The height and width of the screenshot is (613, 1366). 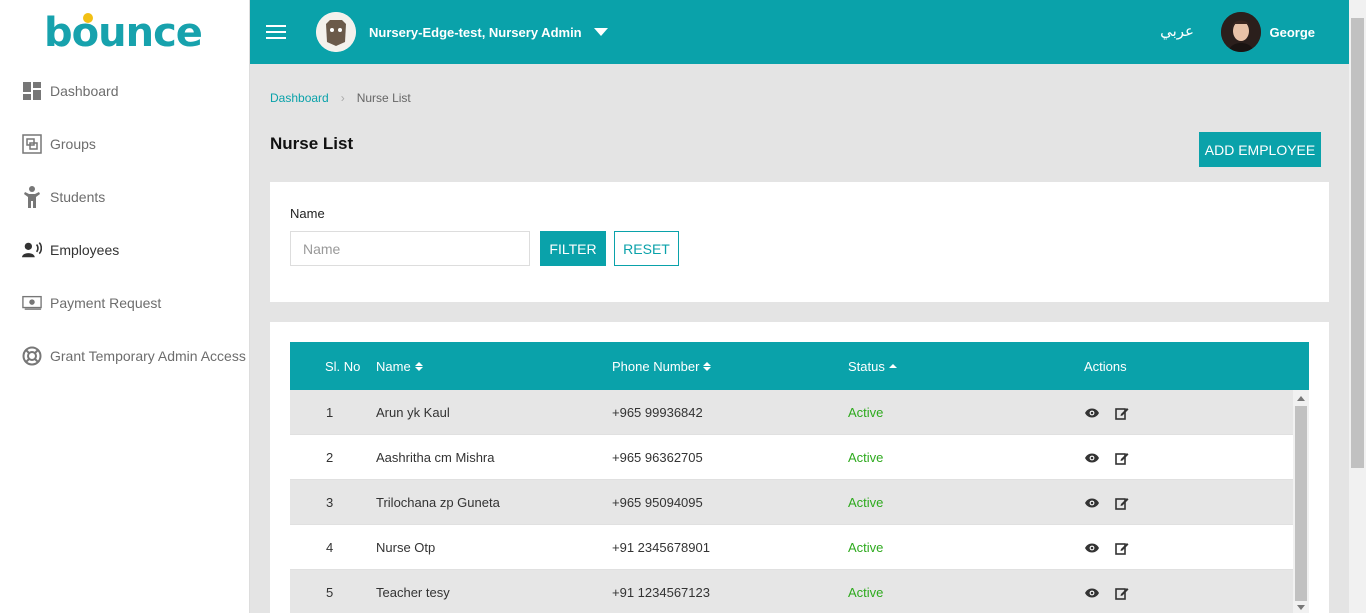 I want to click on sidebar-item-employees: Employees, so click(x=124, y=249).